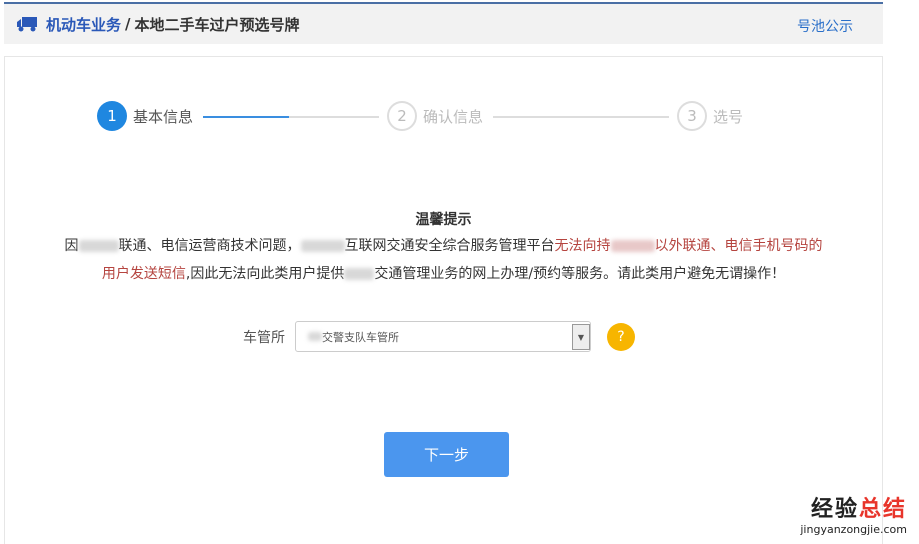 The image size is (919, 544). I want to click on watermark: 经验总结 jingyanzongjie.com, so click(853, 513).